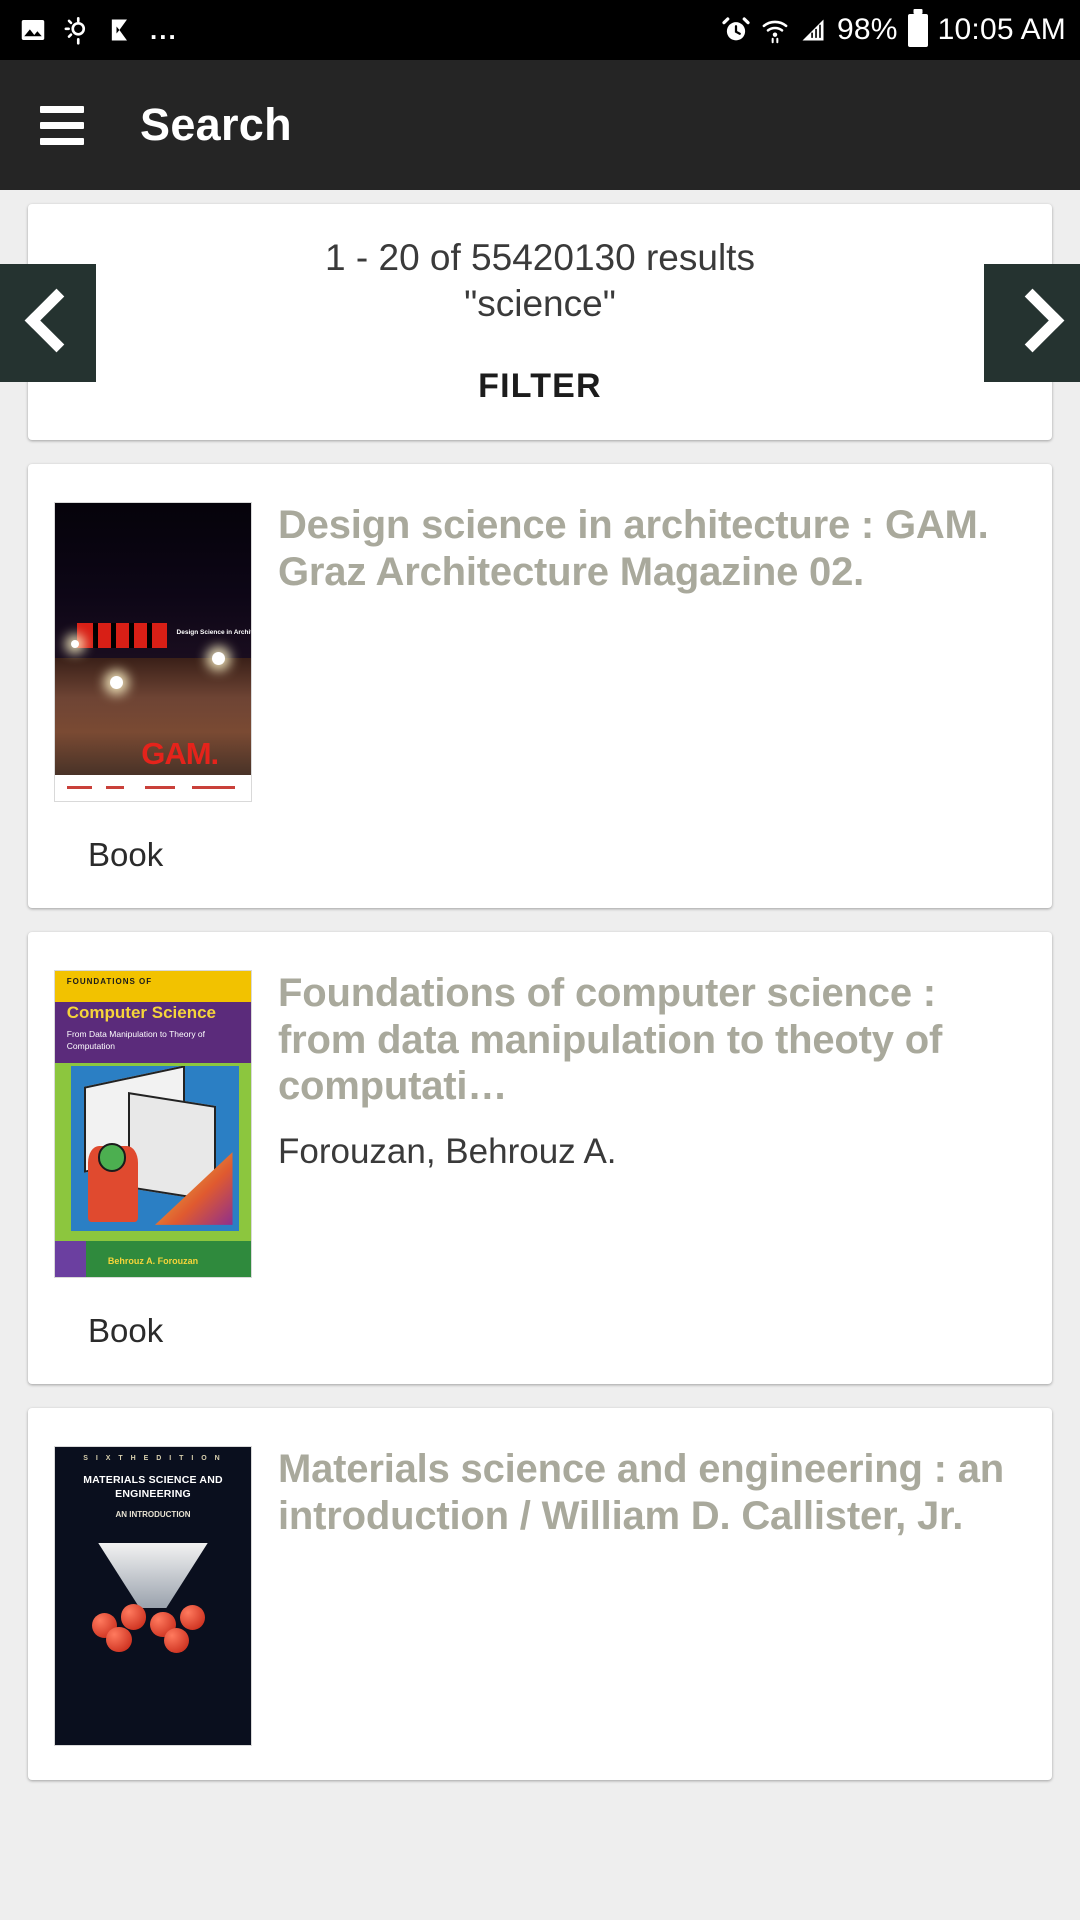  I want to click on cover-spheres-group, so click(152, 1628).